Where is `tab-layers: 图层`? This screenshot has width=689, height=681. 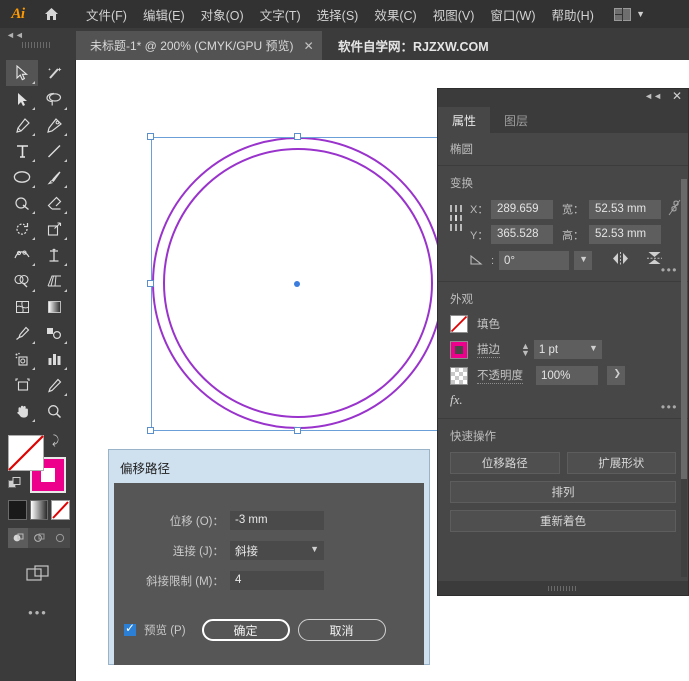
tab-layers: 图层 is located at coordinates (516, 120).